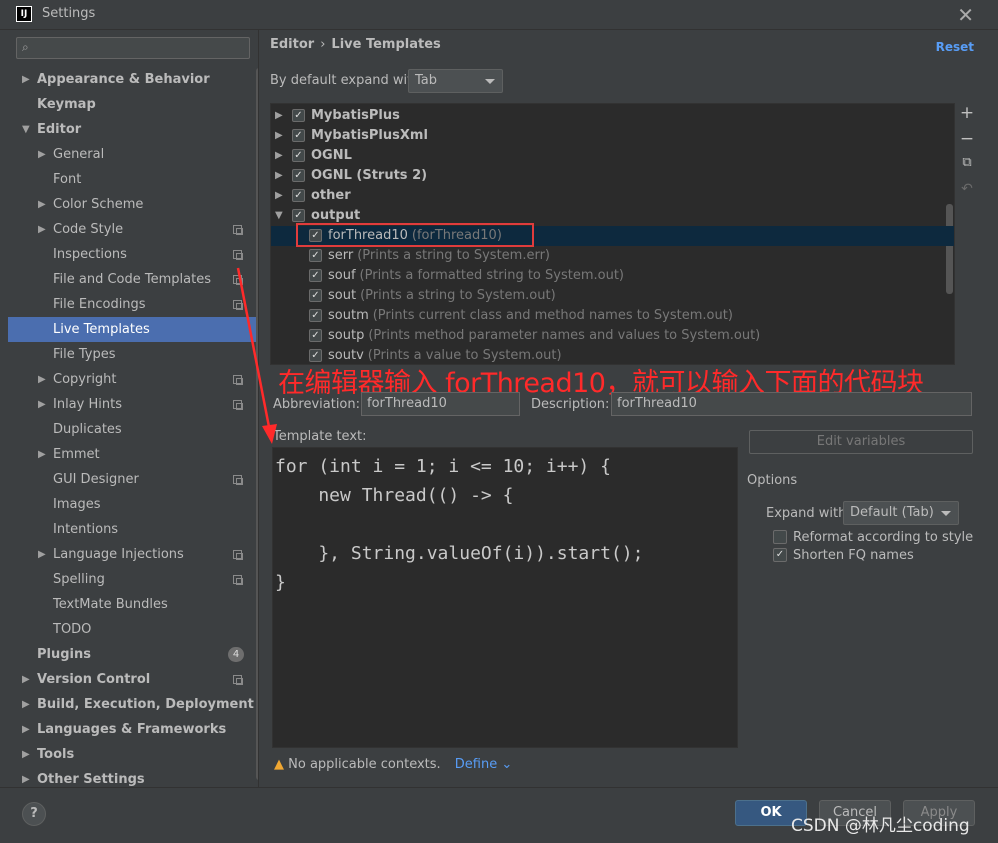 This screenshot has height=843, width=998. What do you see at coordinates (99, 304) in the screenshot?
I see `sidebar-item-label: File Encodings` at bounding box center [99, 304].